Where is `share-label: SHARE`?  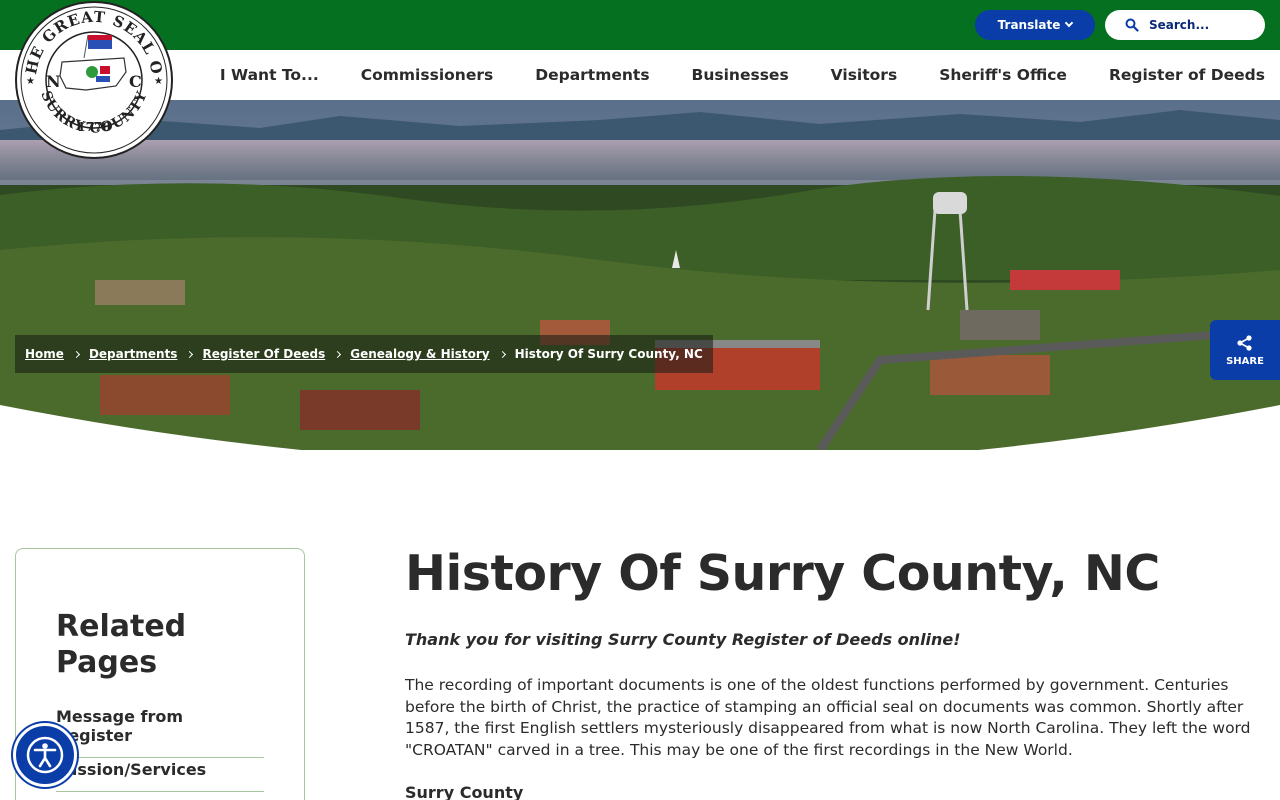
share-label: SHARE is located at coordinates (1245, 361).